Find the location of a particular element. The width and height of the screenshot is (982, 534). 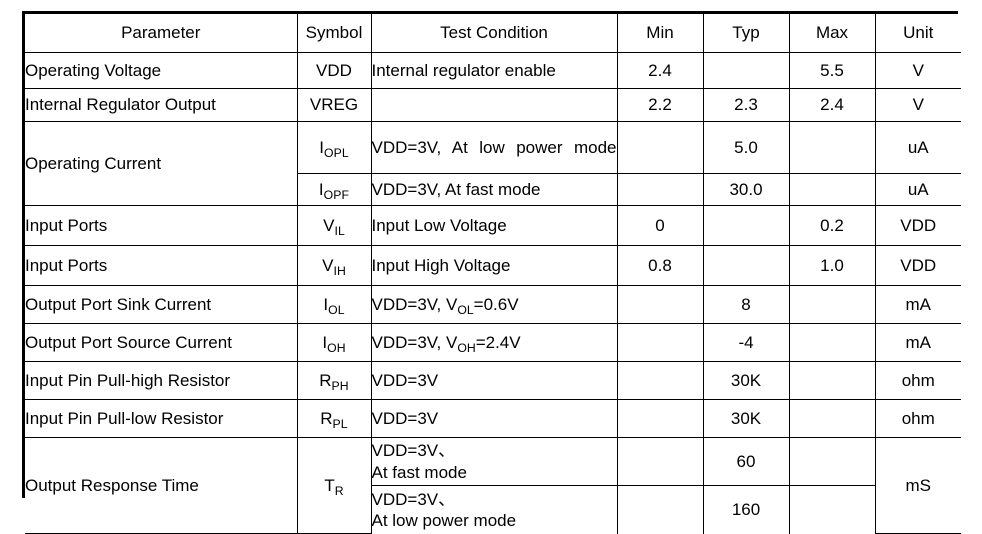

symbol-subscript: OH is located at coordinates (336, 347).